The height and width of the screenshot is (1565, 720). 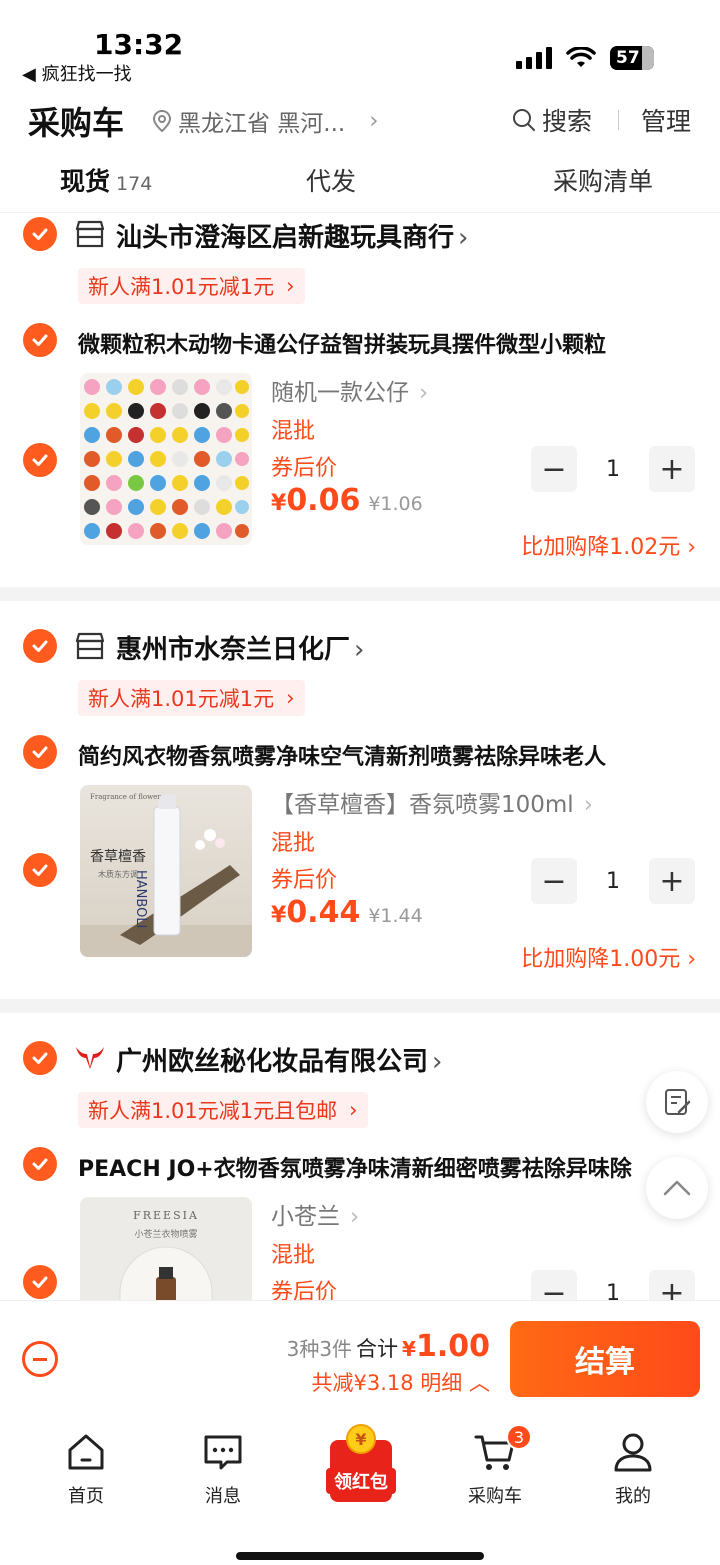 I want to click on search-button: 搜索, so click(x=552, y=120).